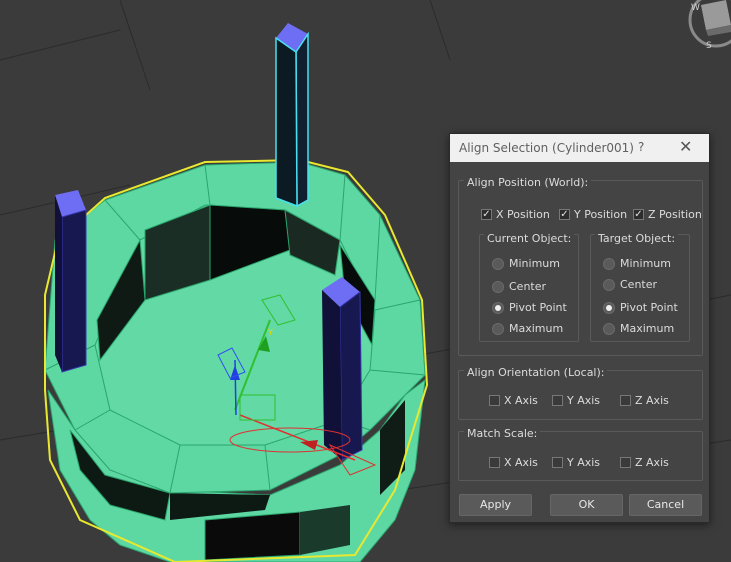 Image resolution: width=731 pixels, height=562 pixels. Describe the element at coordinates (523, 214) in the screenshot. I see `x-position-label: X Position` at that location.